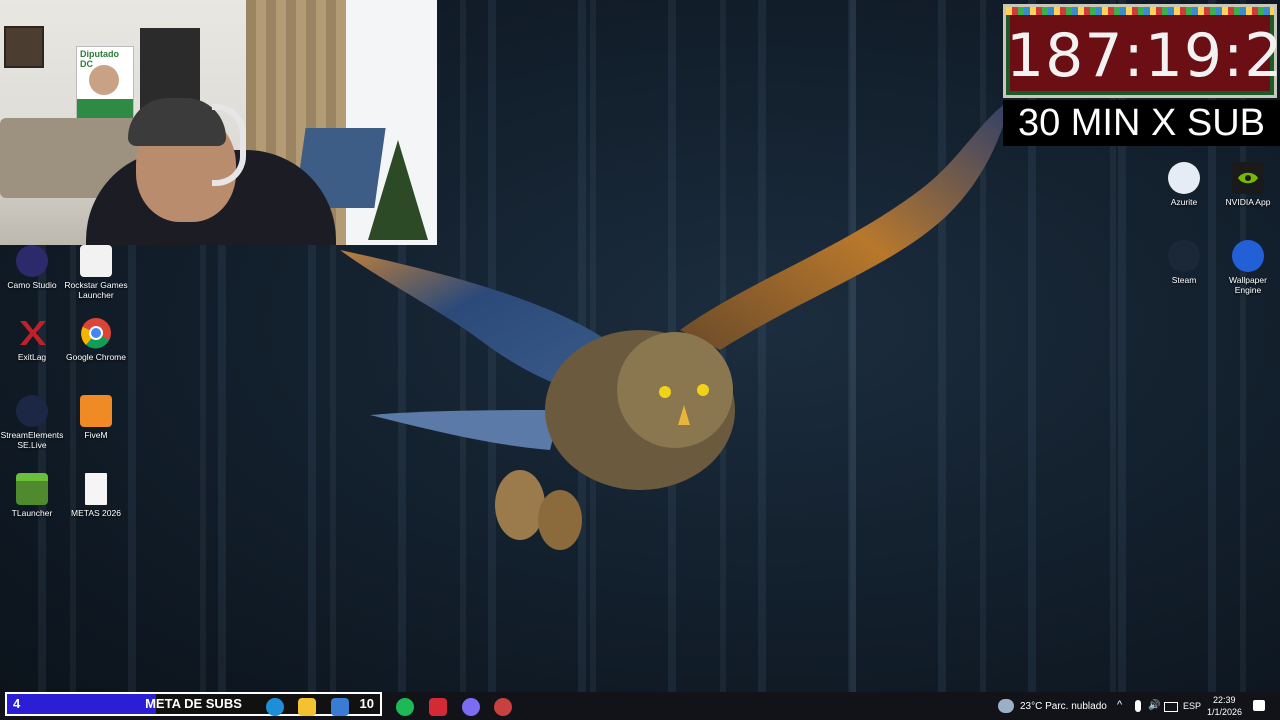  I want to click on volume-icon: 🔊, so click(1154, 705).